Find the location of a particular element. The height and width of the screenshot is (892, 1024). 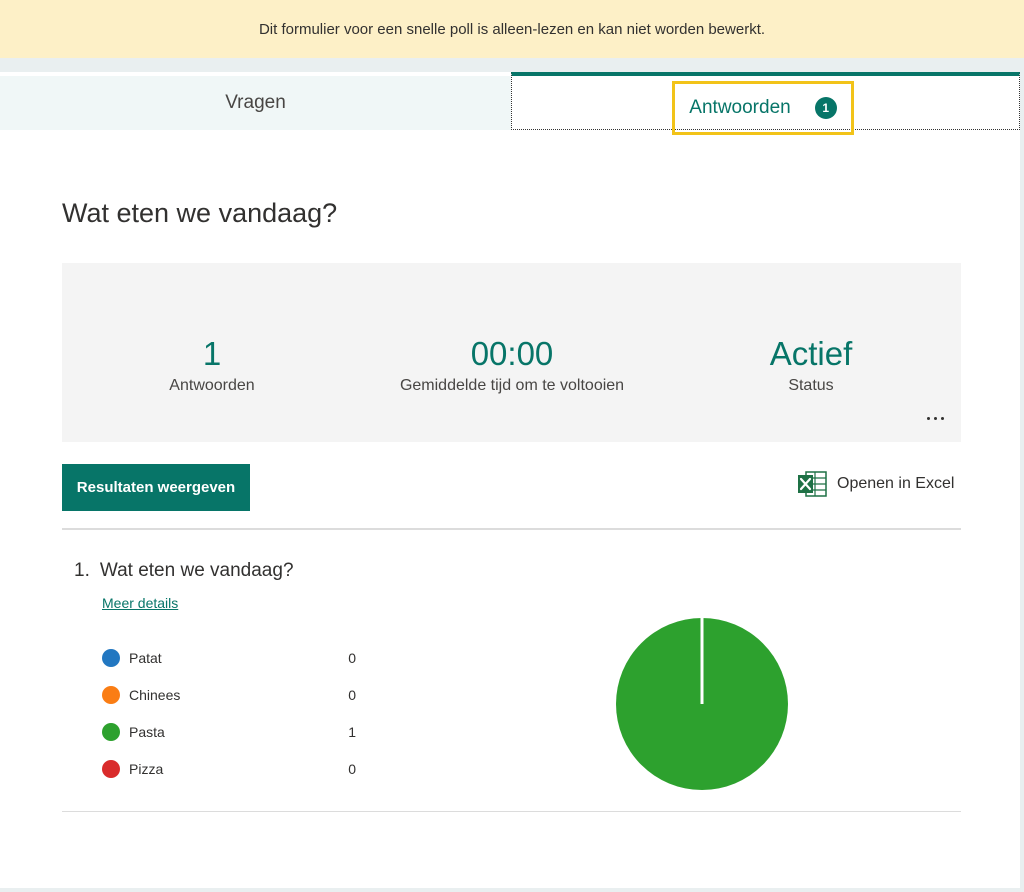

stat-average-time-value: 00:00 is located at coordinates (512, 353).